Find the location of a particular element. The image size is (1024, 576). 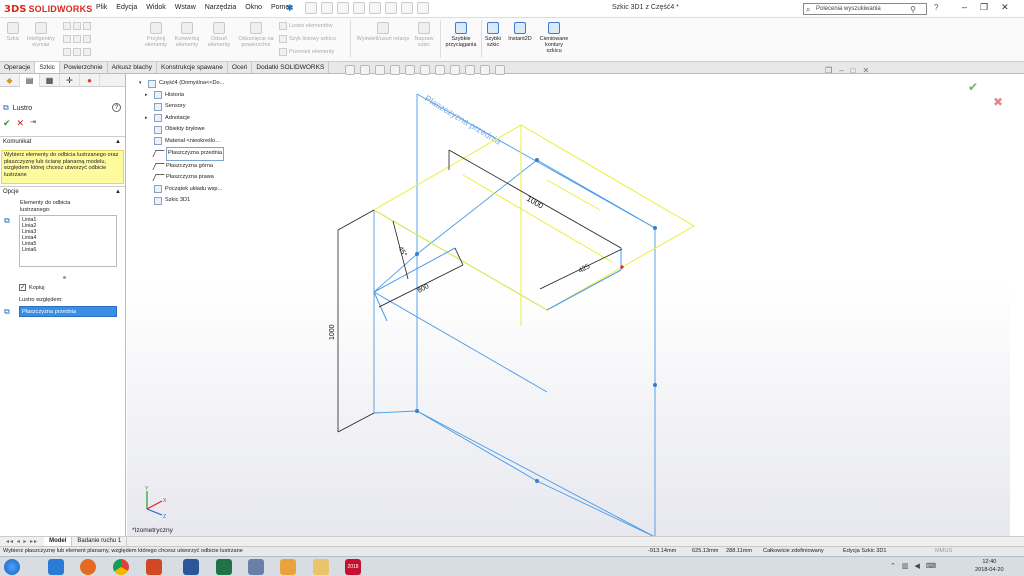

tab-weldments: Konstrukcje spawane is located at coordinates (192, 67).